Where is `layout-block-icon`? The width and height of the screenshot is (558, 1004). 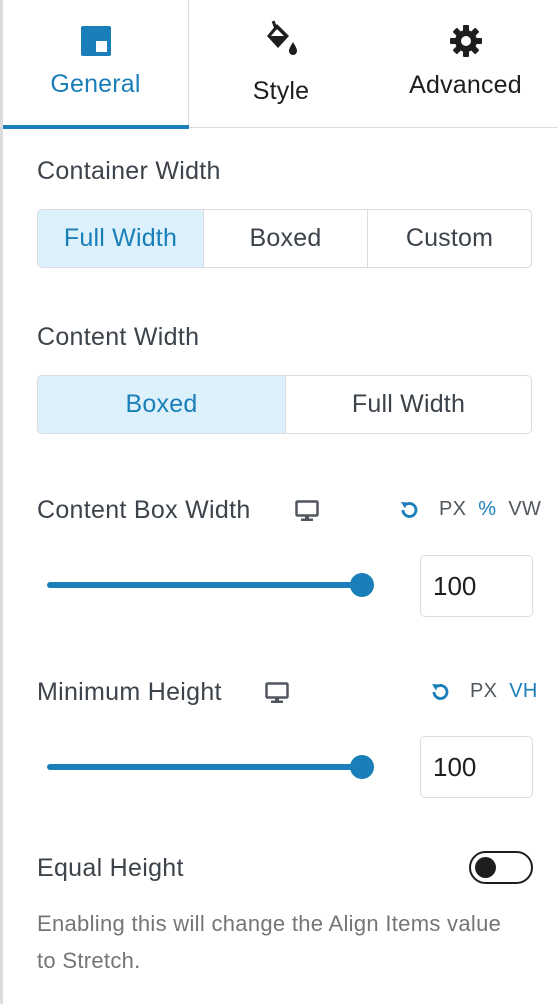 layout-block-icon is located at coordinates (95, 41).